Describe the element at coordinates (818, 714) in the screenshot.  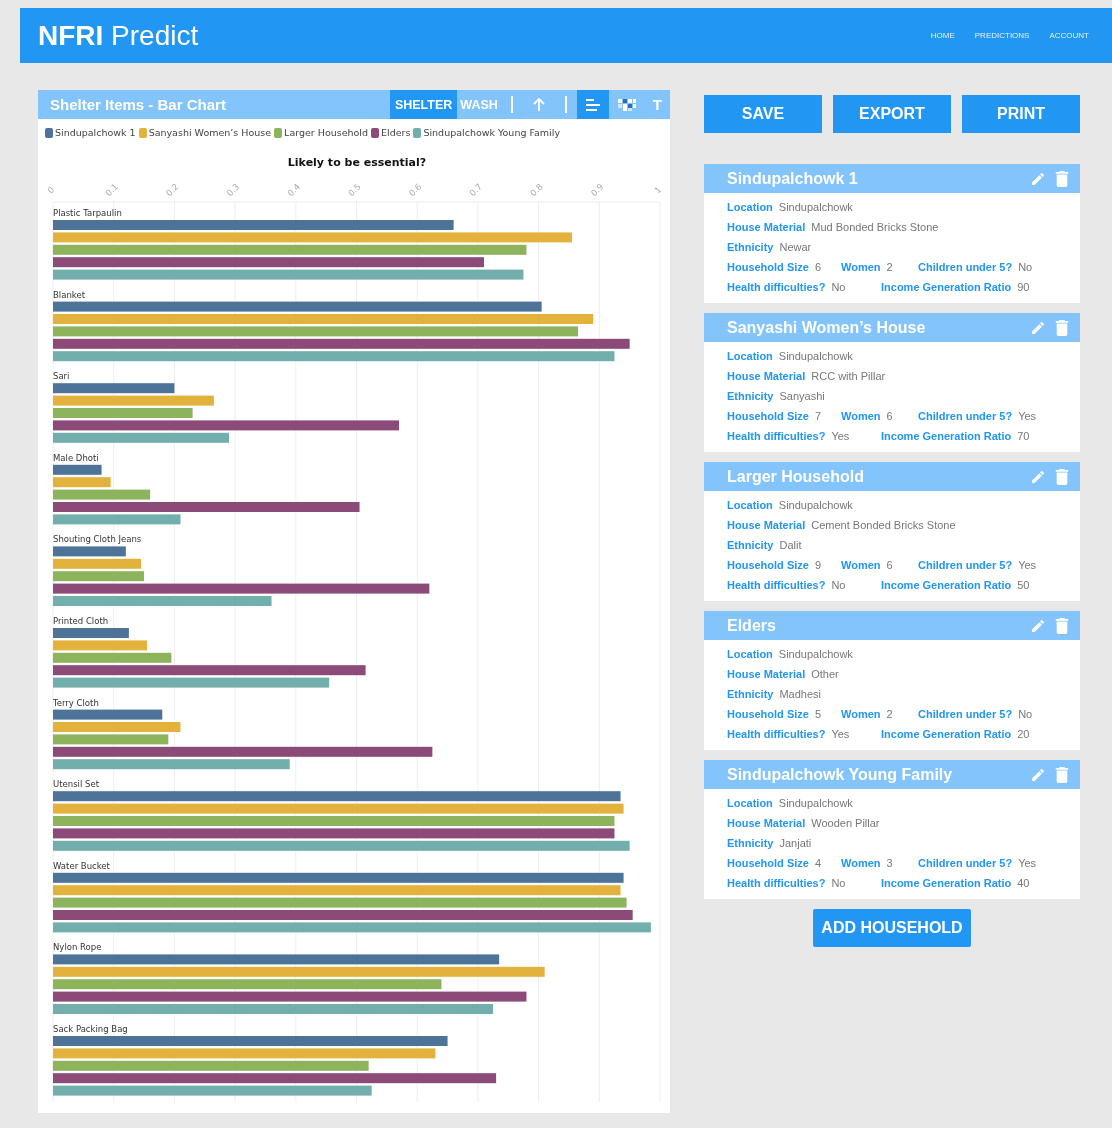
I see `field-value: 5` at that location.